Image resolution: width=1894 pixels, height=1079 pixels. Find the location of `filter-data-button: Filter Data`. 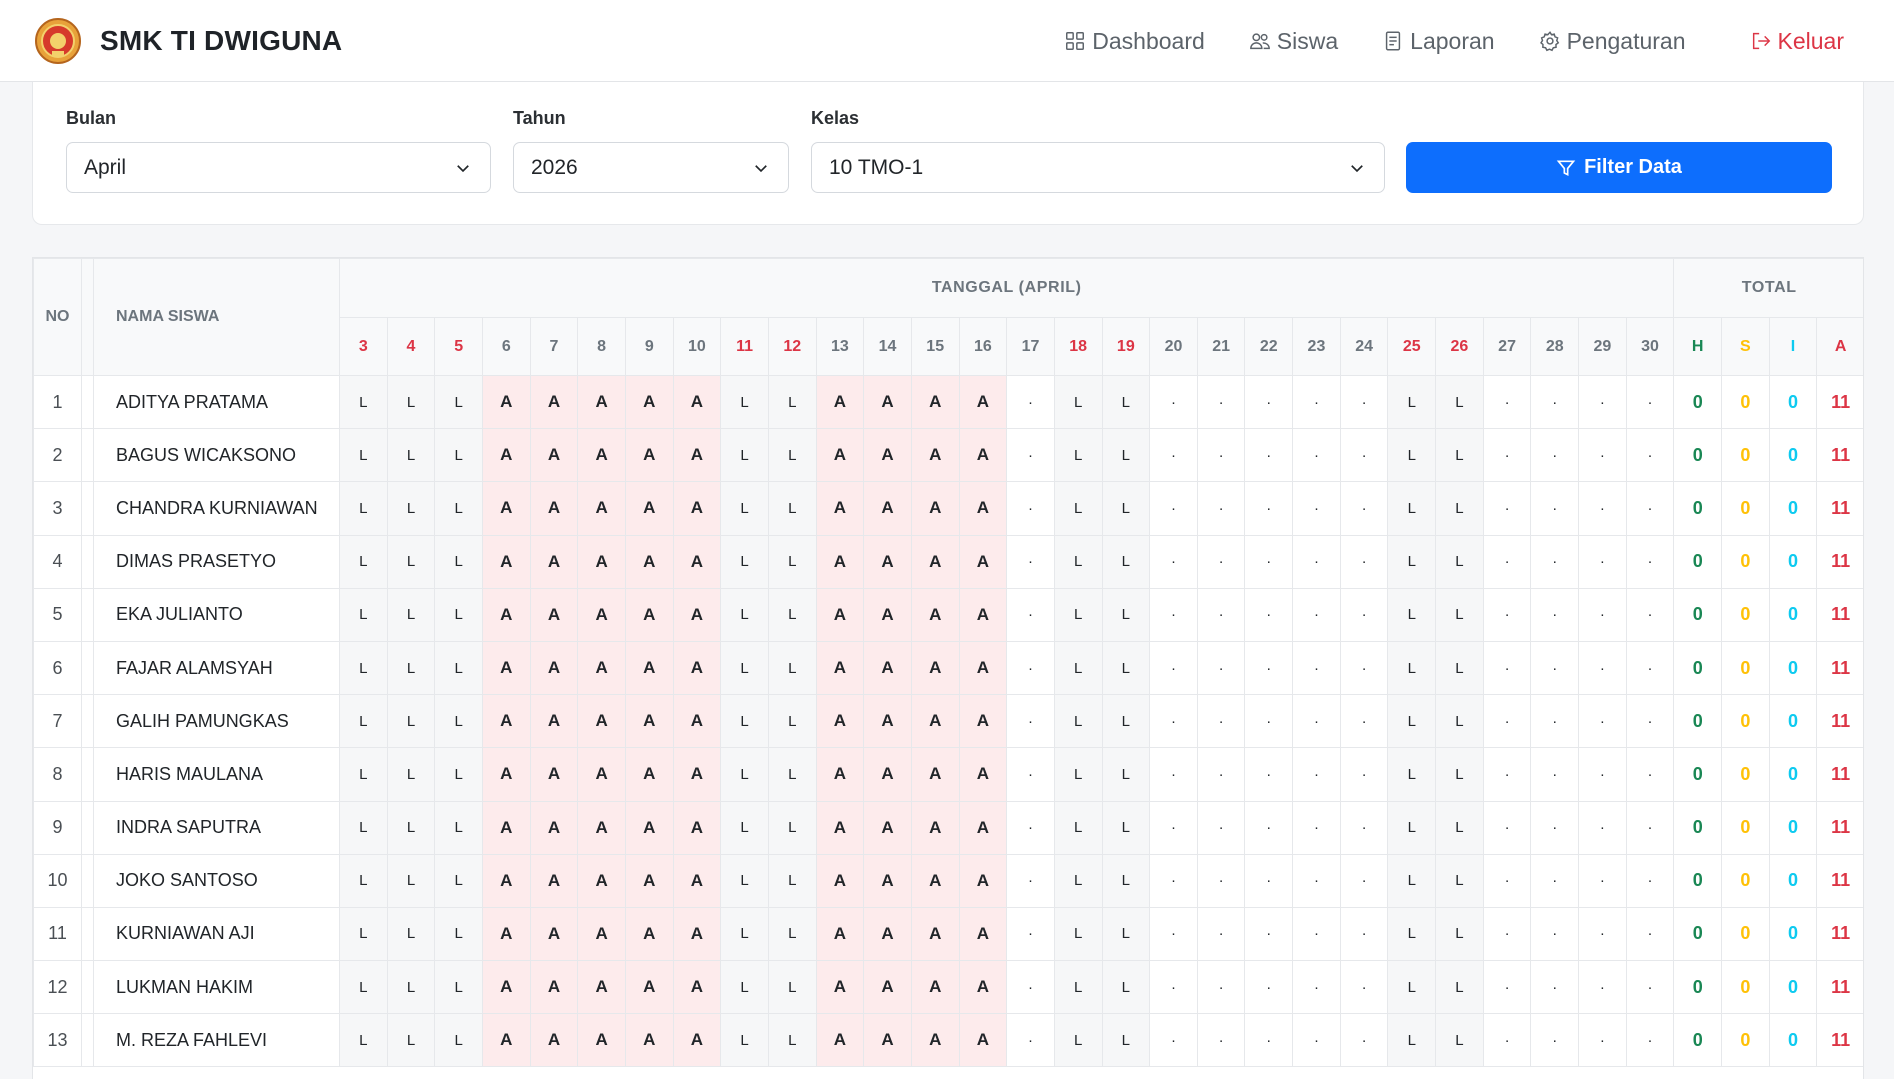

filter-data-button: Filter Data is located at coordinates (1619, 167).